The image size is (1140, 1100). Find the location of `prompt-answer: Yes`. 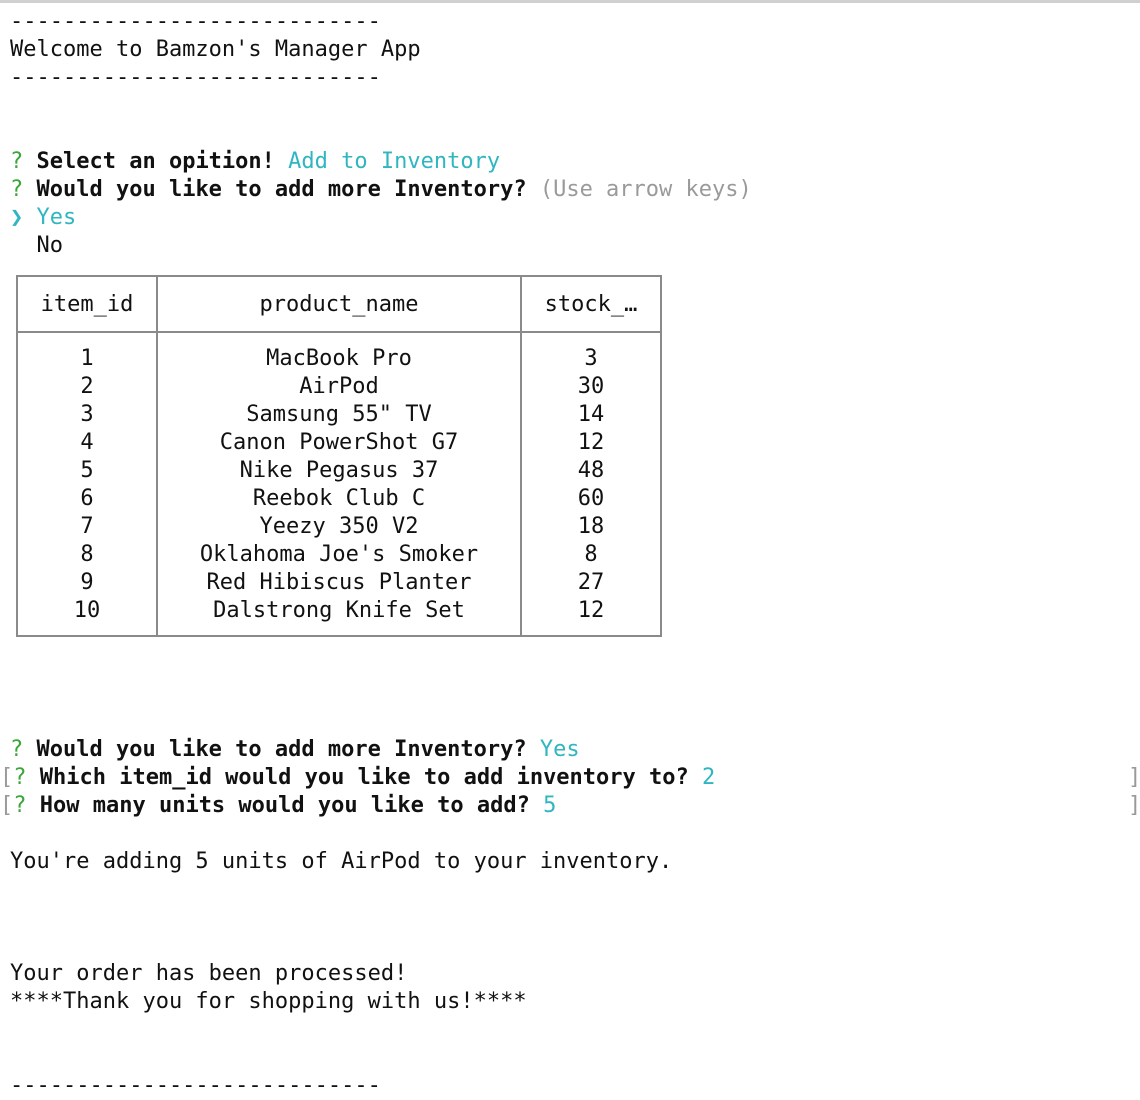

prompt-answer: Yes is located at coordinates (559, 749).